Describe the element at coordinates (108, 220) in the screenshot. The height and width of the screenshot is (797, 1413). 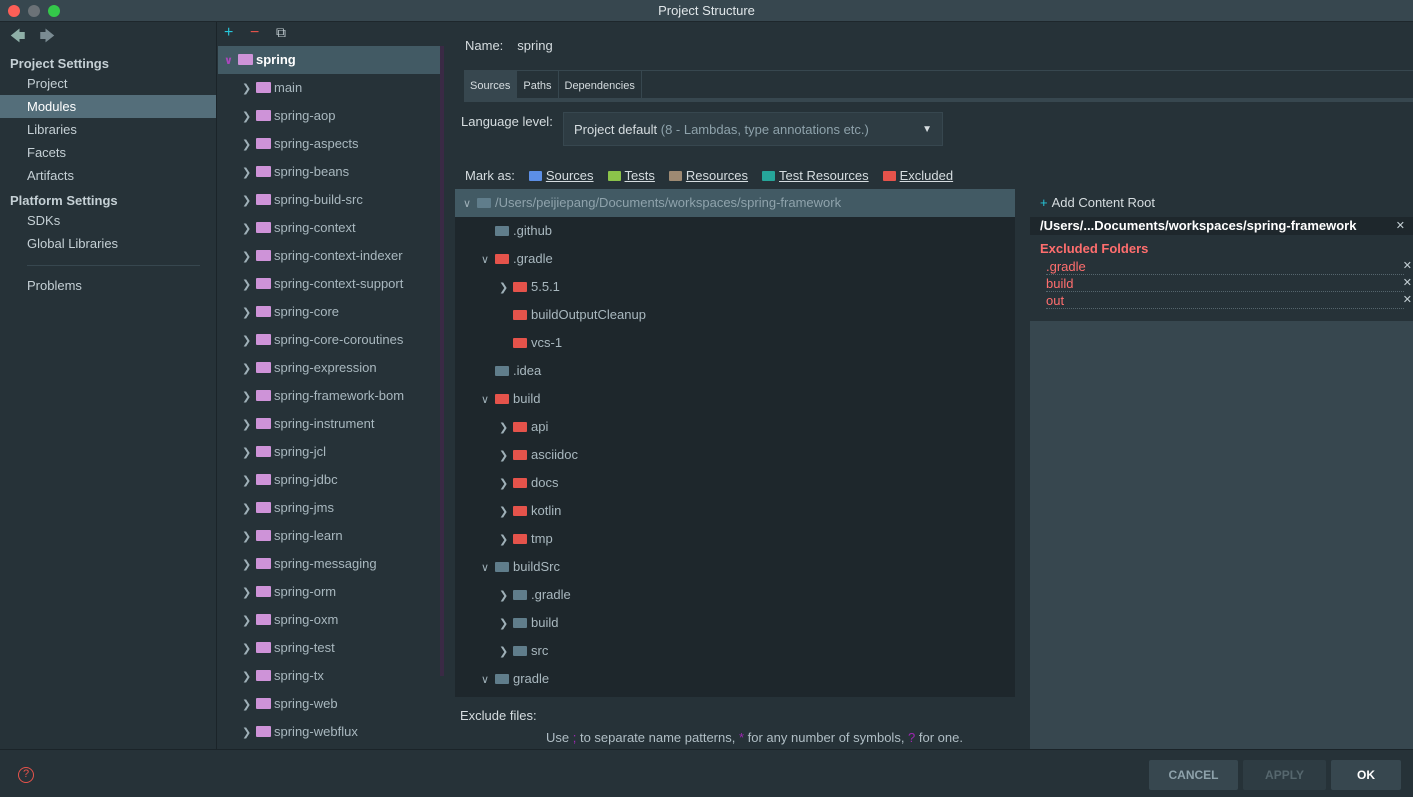
I see `nav-item-sdks: SDKs` at that location.